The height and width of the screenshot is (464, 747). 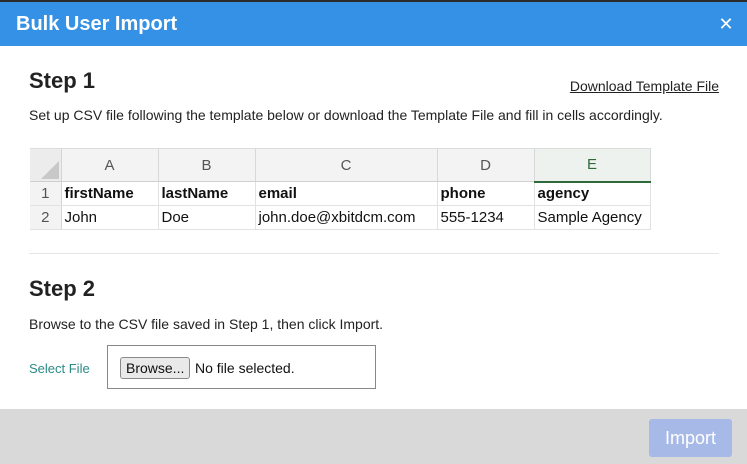 I want to click on import-button: Import, so click(x=690, y=438).